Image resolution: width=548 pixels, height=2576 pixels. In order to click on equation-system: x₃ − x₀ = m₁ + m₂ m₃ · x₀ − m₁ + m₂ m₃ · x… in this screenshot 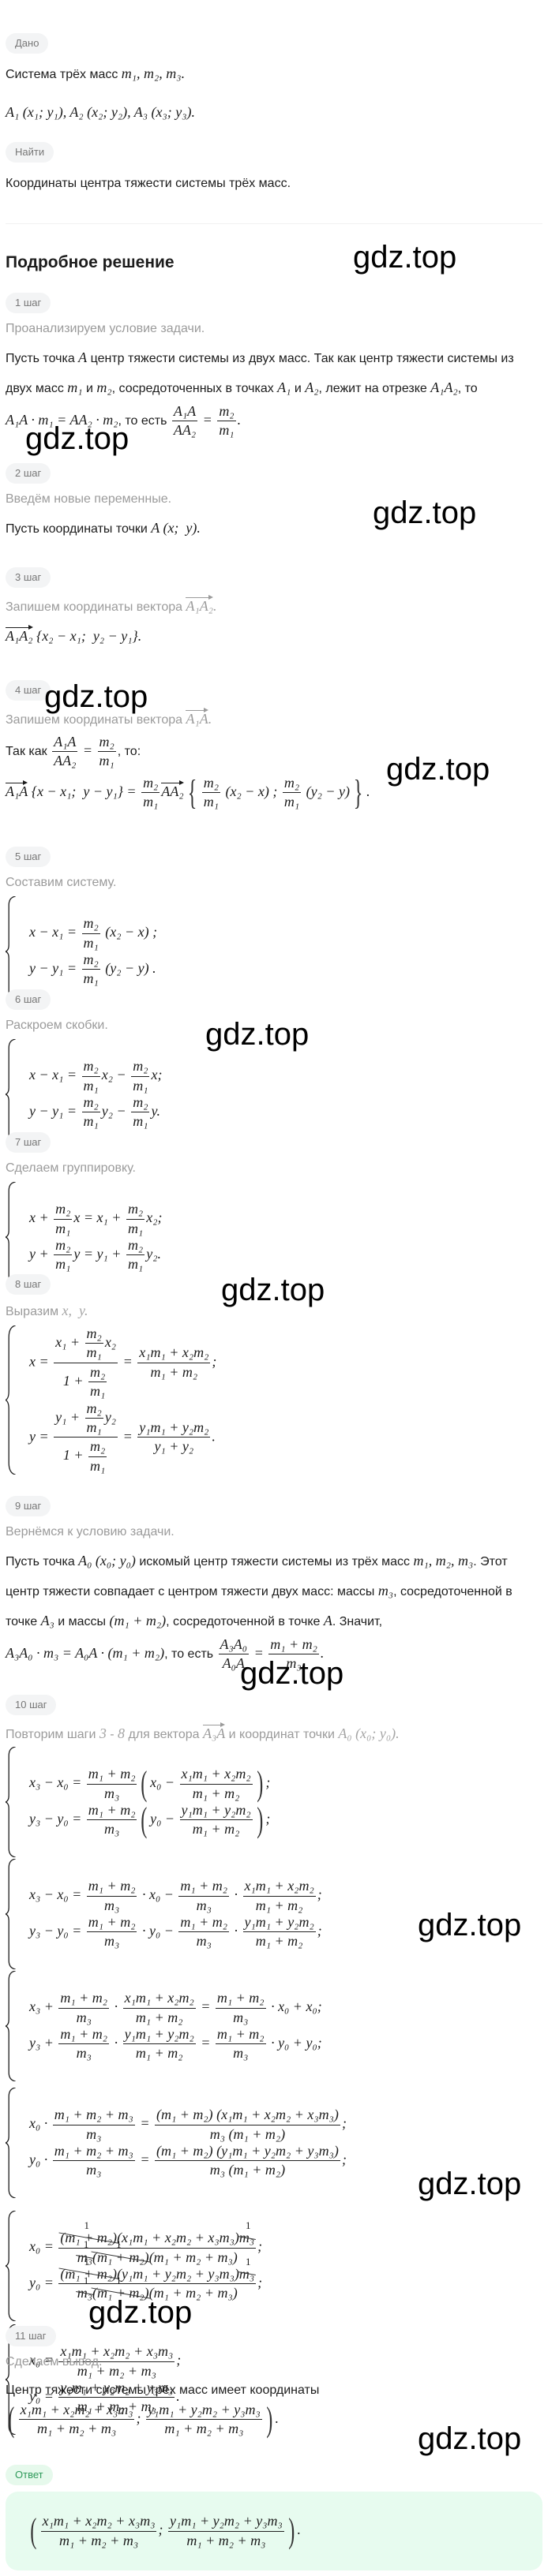, I will do `click(164, 1914)`.